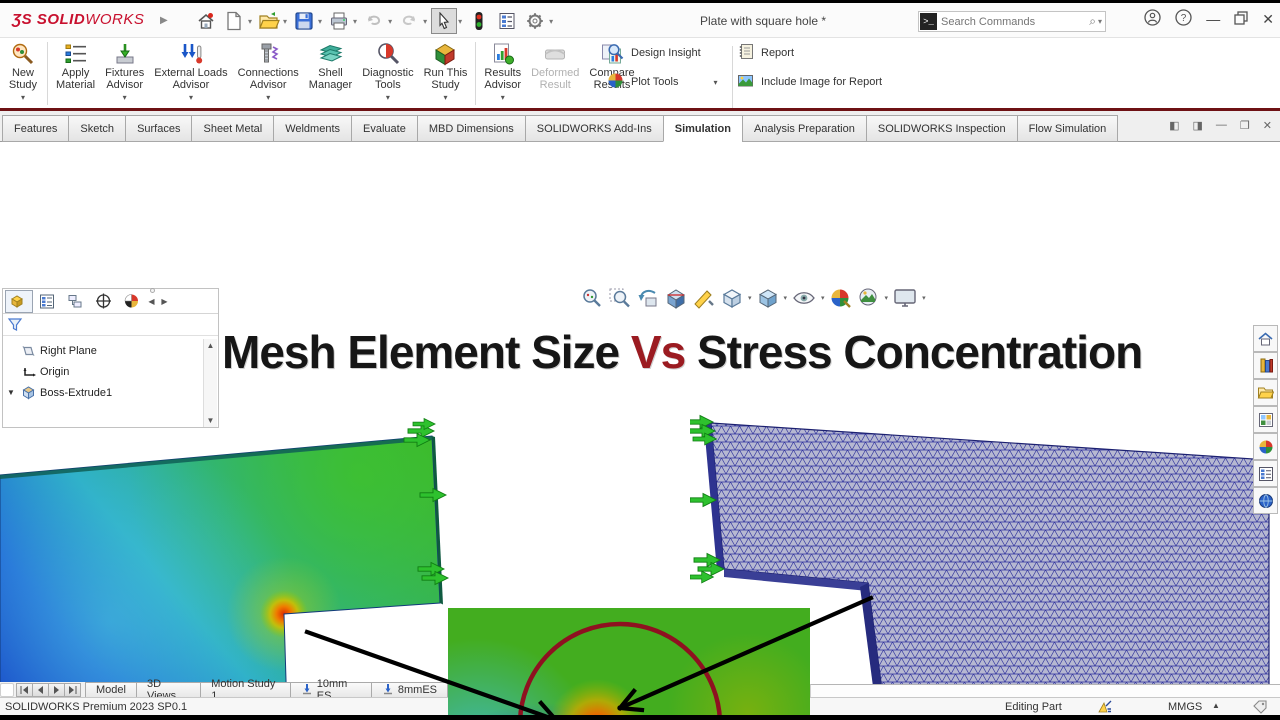  Describe the element at coordinates (732, 298) in the screenshot. I see `view-orientation-icon` at that location.